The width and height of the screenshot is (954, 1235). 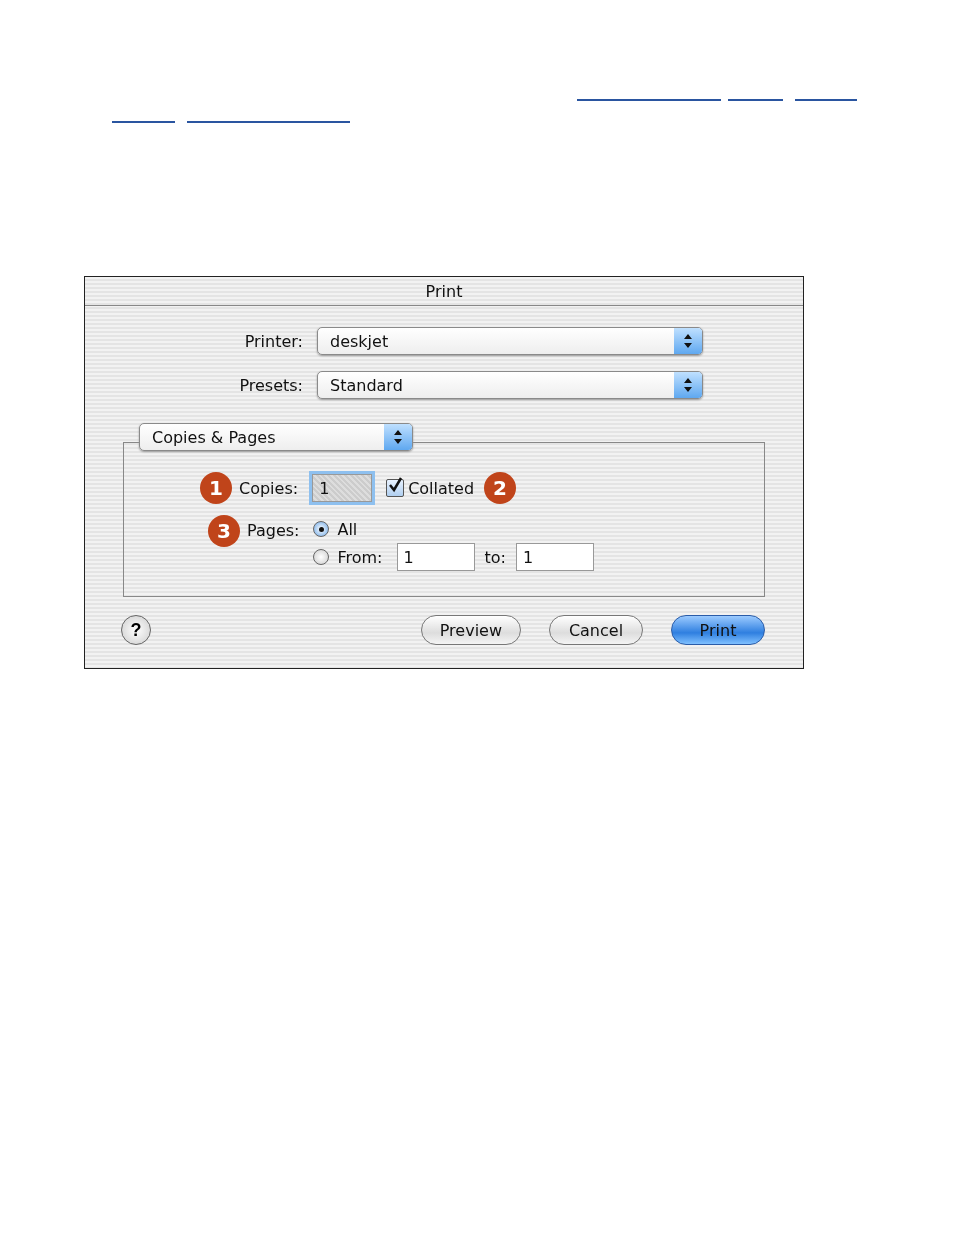 What do you see at coordinates (342, 488) in the screenshot?
I see `copies-field: 1` at bounding box center [342, 488].